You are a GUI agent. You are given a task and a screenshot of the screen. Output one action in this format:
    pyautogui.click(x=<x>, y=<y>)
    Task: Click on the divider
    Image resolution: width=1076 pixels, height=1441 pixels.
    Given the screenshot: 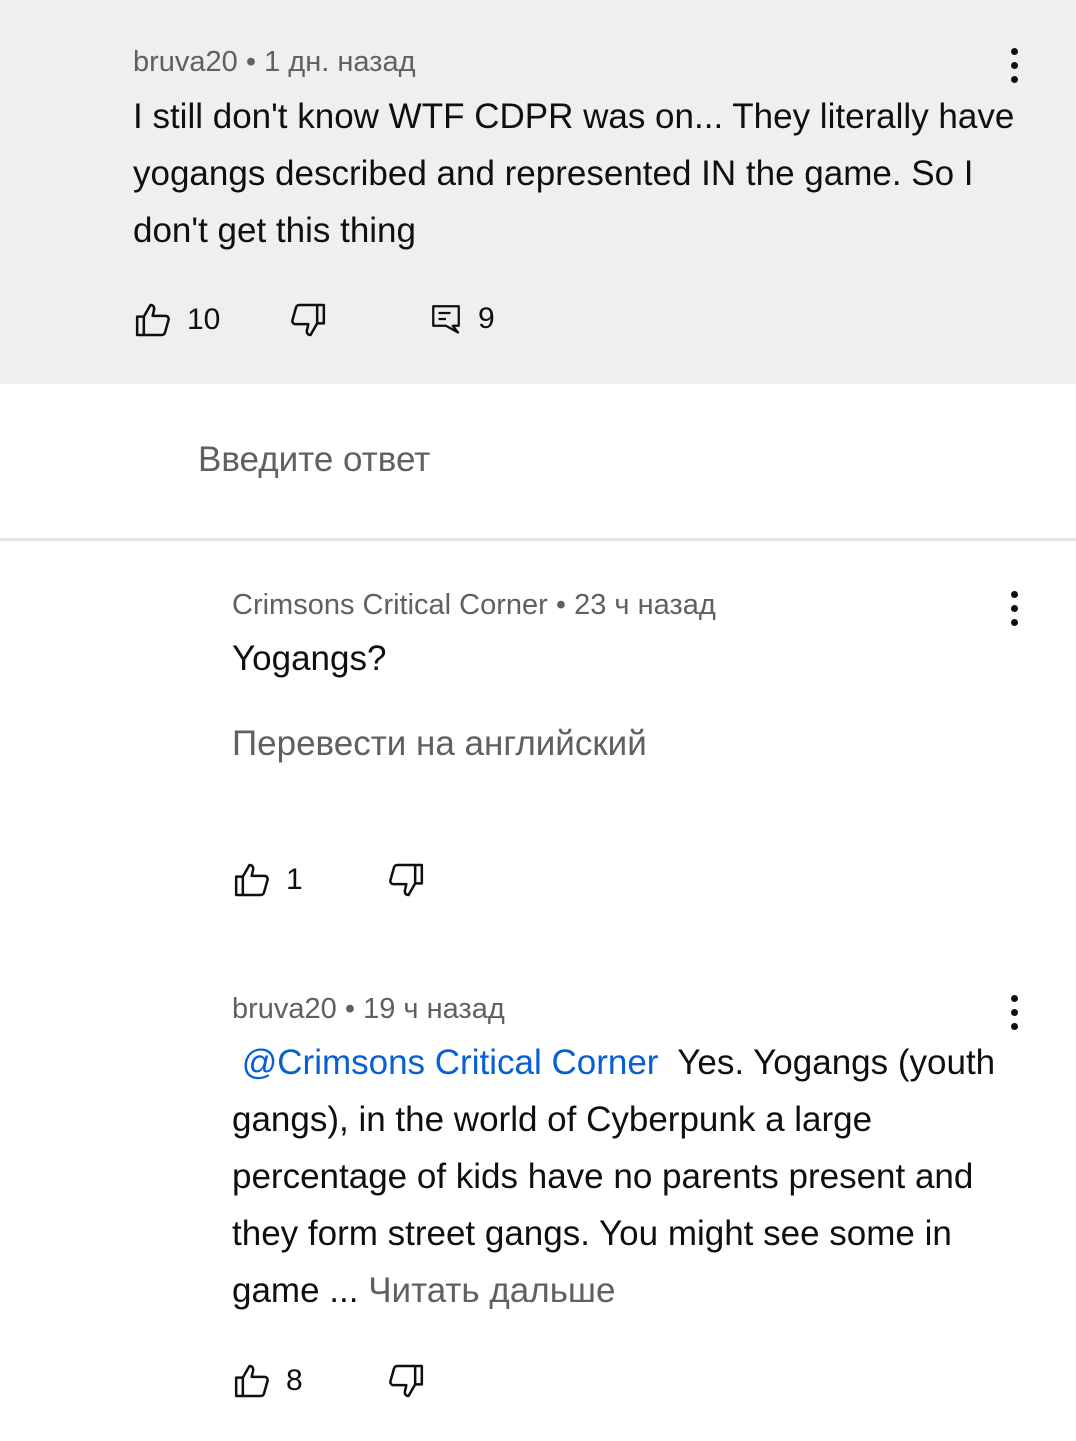 What is the action you would take?
    pyautogui.click(x=538, y=539)
    